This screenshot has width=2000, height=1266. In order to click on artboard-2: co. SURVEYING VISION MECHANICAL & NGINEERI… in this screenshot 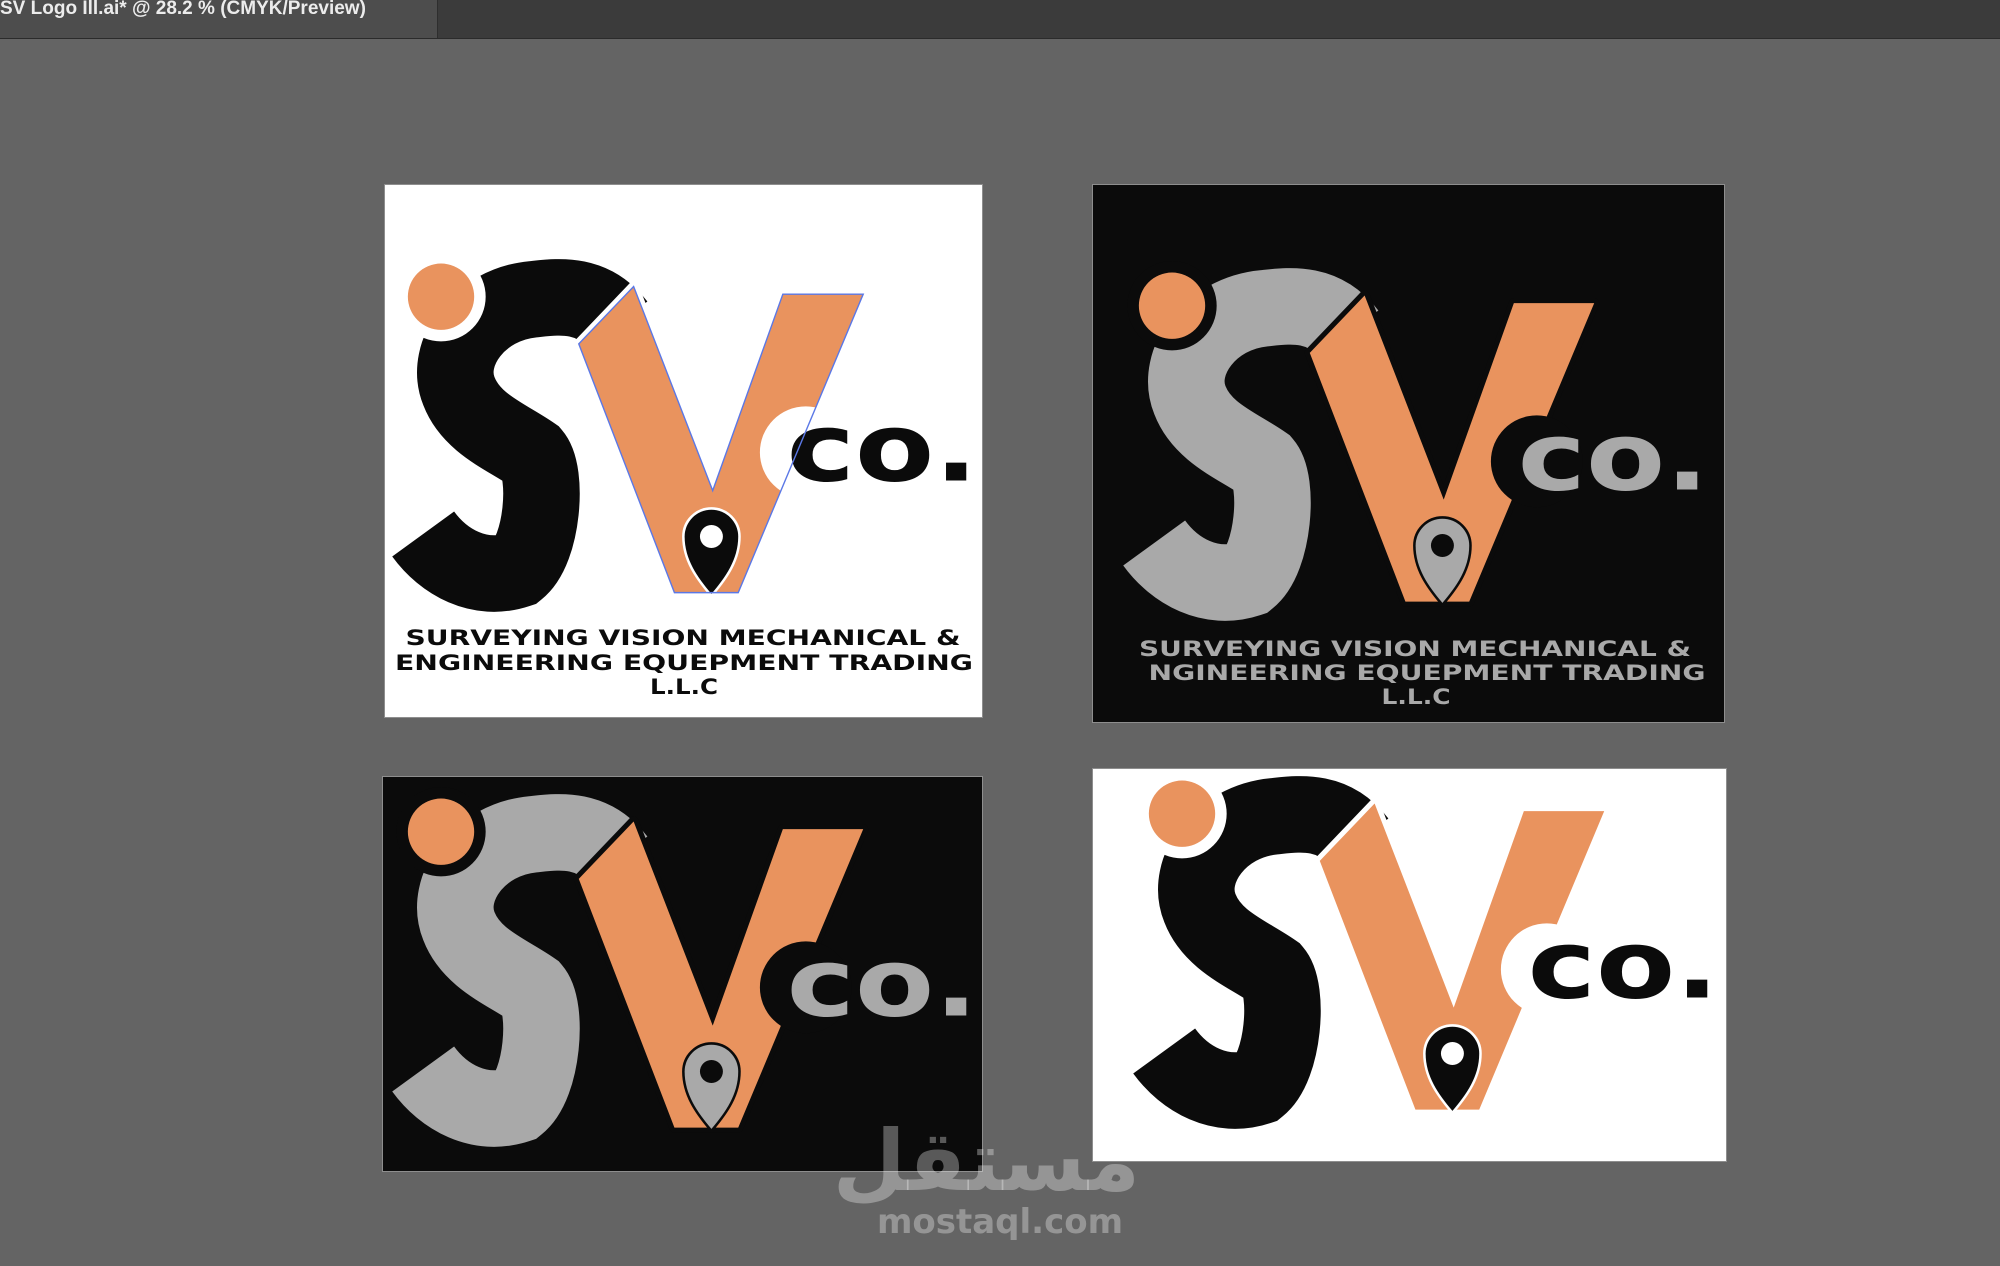, I will do `click(1408, 453)`.